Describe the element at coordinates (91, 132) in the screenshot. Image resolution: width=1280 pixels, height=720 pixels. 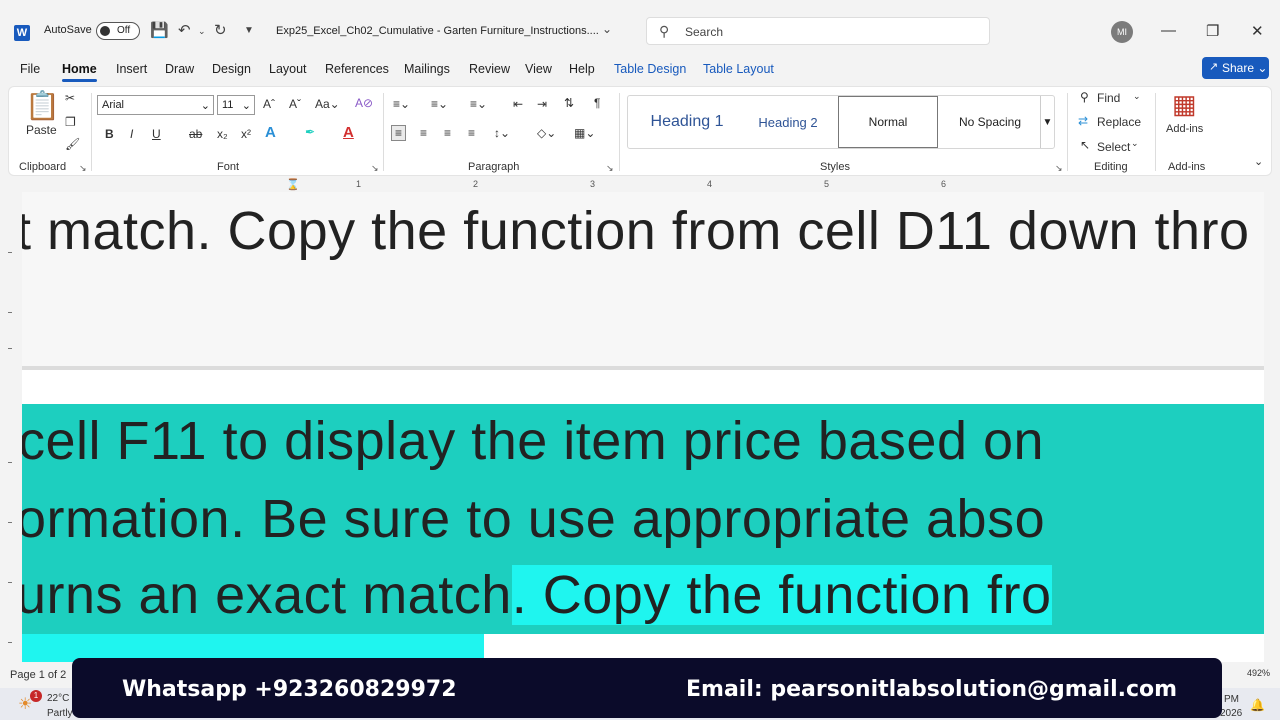
I see `group-divider` at that location.